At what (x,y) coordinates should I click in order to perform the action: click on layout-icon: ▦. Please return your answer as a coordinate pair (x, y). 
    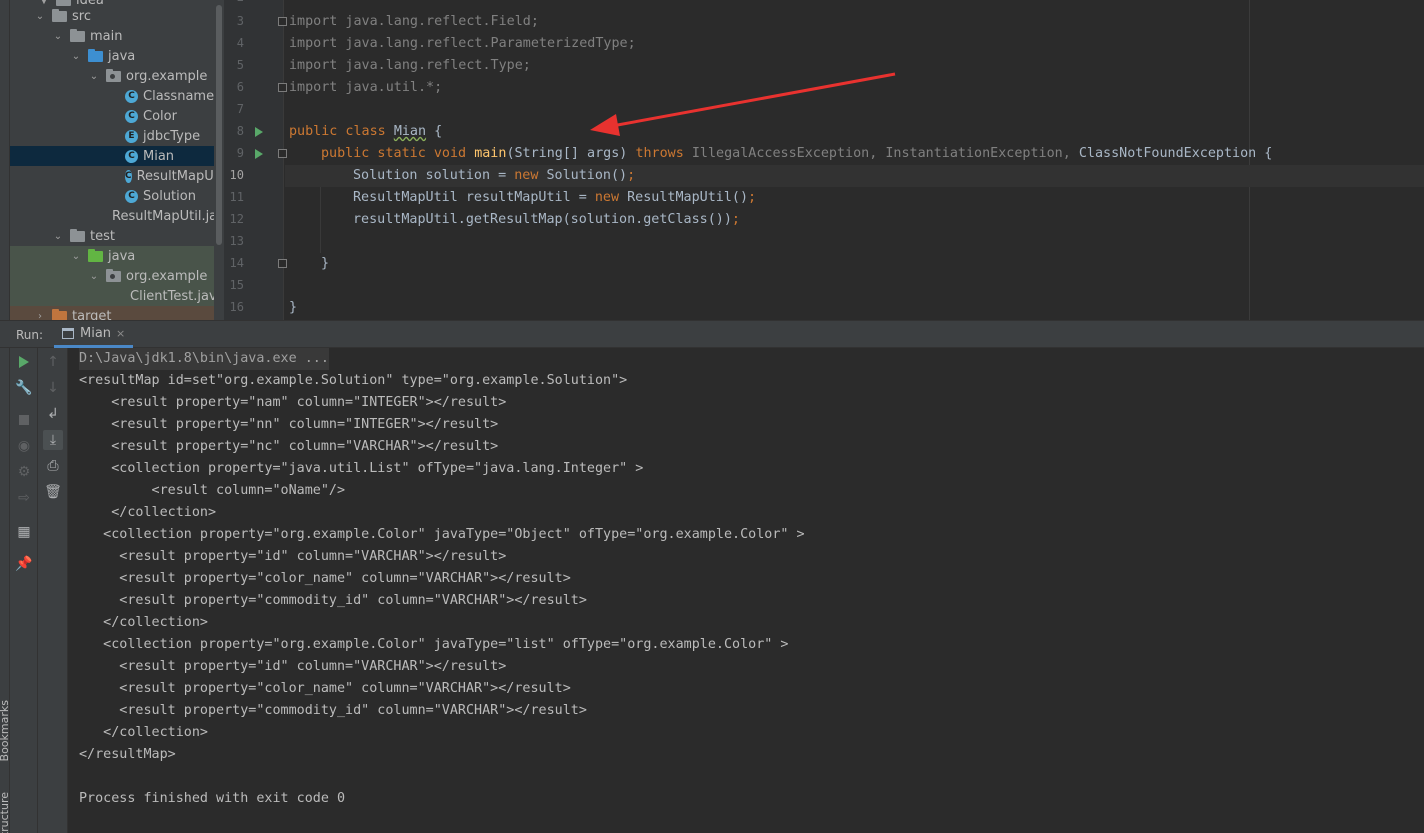
    Looking at the image, I should click on (24, 532).